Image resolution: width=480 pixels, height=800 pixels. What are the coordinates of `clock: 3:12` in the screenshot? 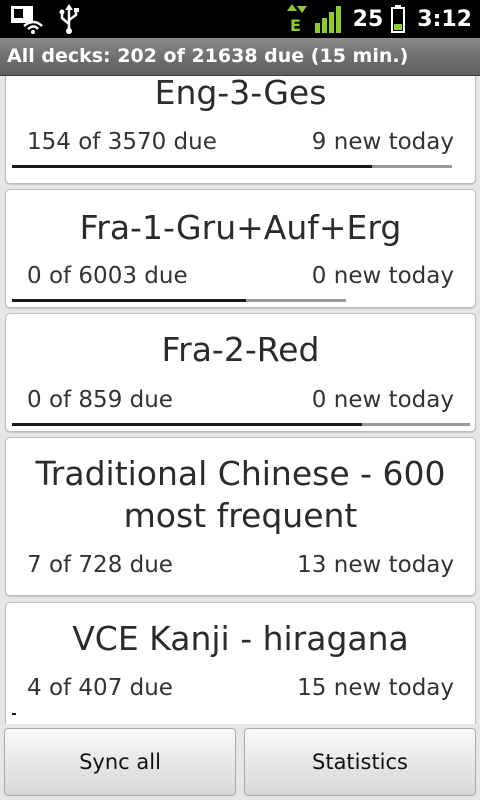 It's located at (444, 19).